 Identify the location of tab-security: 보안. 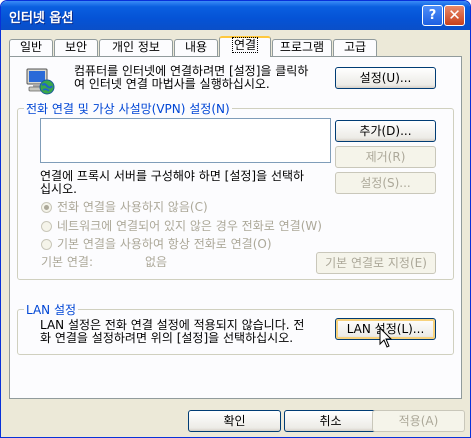
(76, 47).